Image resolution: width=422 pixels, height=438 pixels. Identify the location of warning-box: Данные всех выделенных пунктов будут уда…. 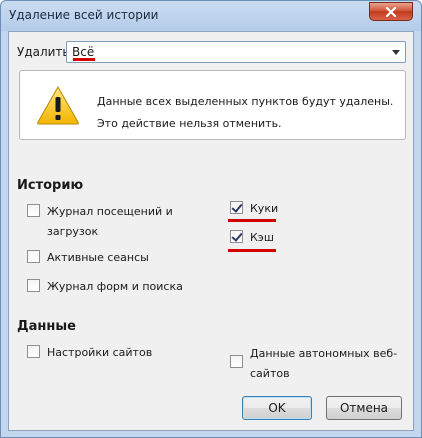
(212, 105).